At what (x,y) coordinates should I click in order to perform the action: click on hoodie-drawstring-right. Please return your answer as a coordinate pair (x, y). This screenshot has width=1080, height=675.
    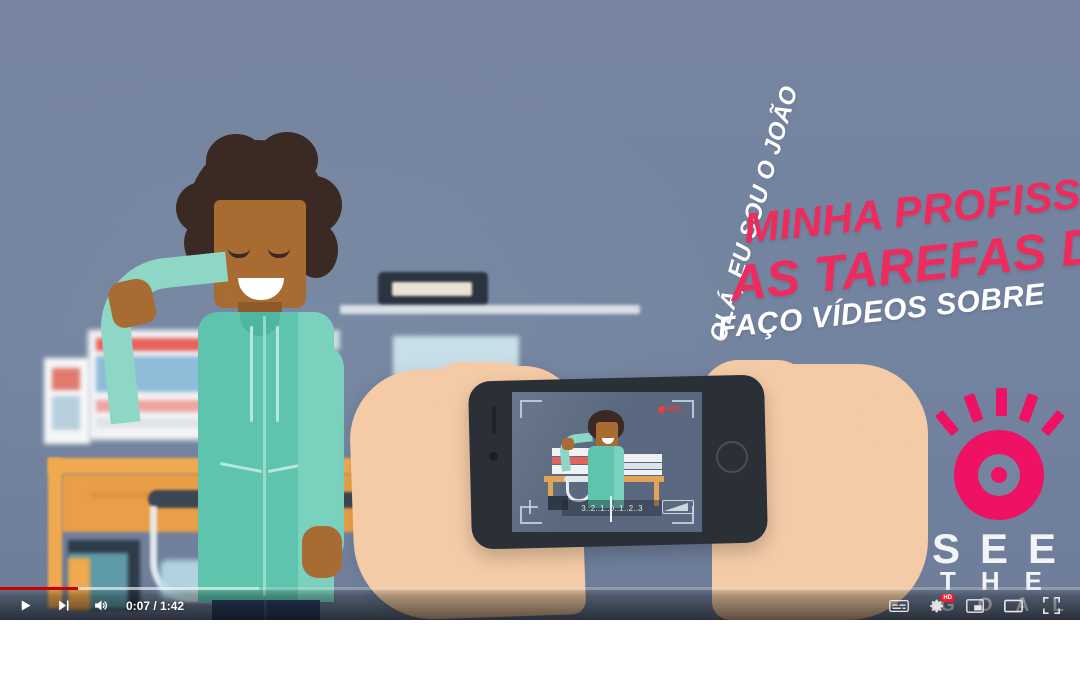
    Looking at the image, I should click on (277, 374).